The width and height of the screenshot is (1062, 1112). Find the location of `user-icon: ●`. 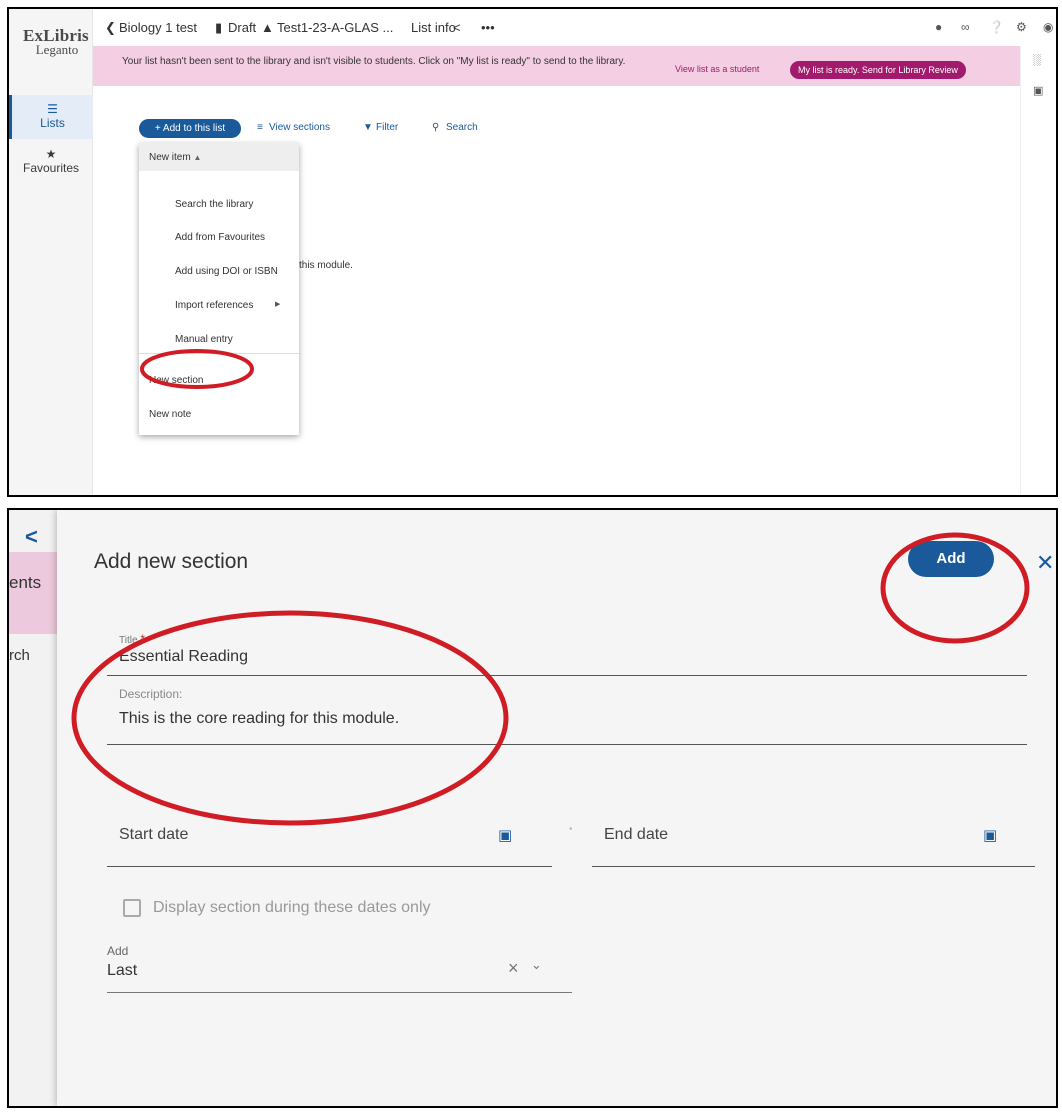

user-icon: ● is located at coordinates (938, 27).